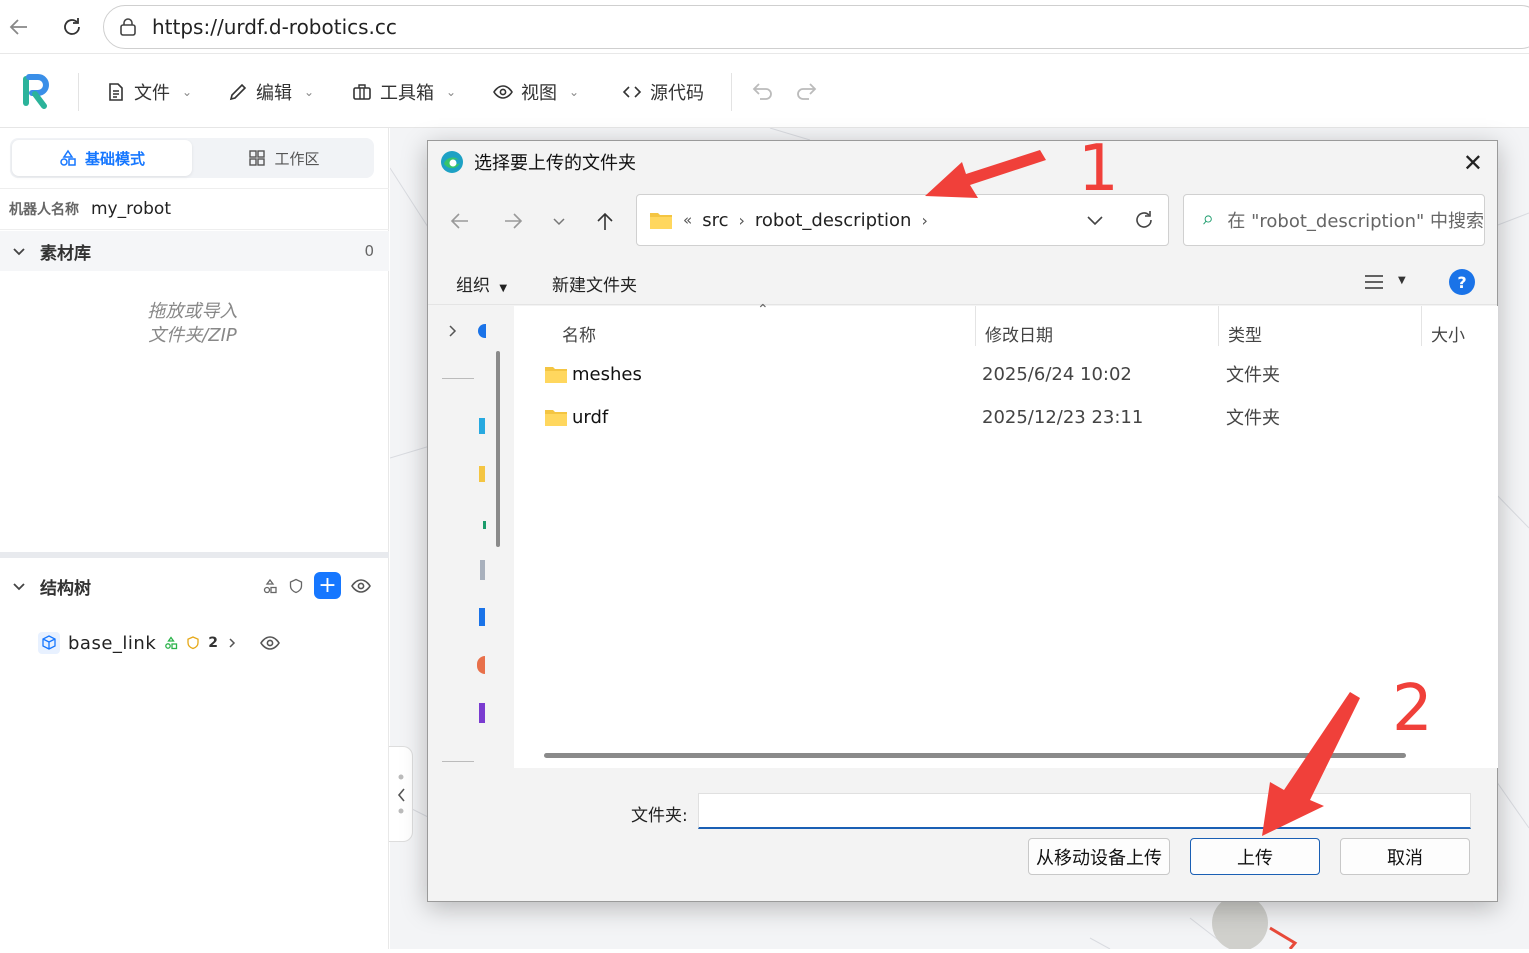  Describe the element at coordinates (1253, 375) in the screenshot. I see `file-type: 文件夹` at that location.